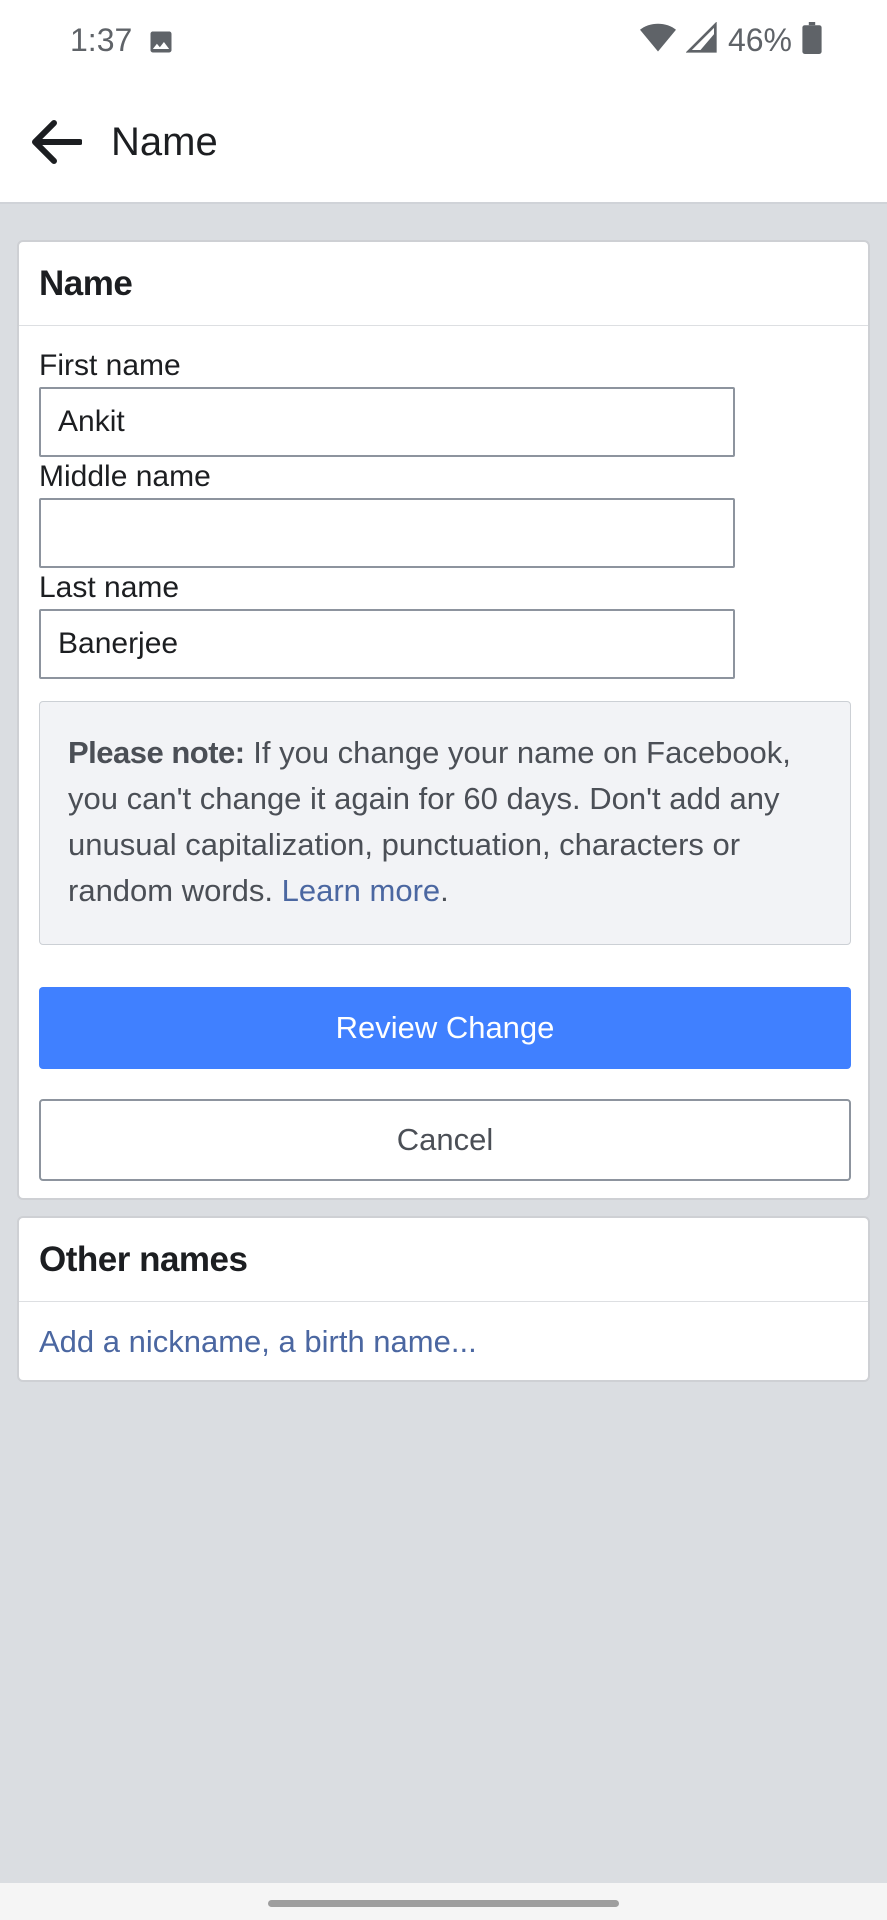 This screenshot has width=887, height=1920. Describe the element at coordinates (125, 476) in the screenshot. I see `middle-name-label: Middle name` at that location.